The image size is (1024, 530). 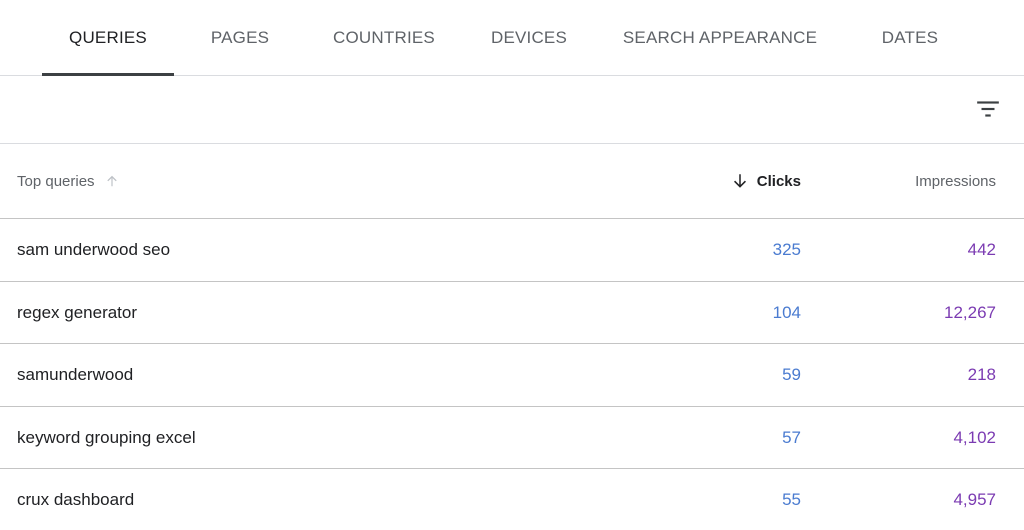 I want to click on column-header-label: Top queries, so click(x=56, y=181).